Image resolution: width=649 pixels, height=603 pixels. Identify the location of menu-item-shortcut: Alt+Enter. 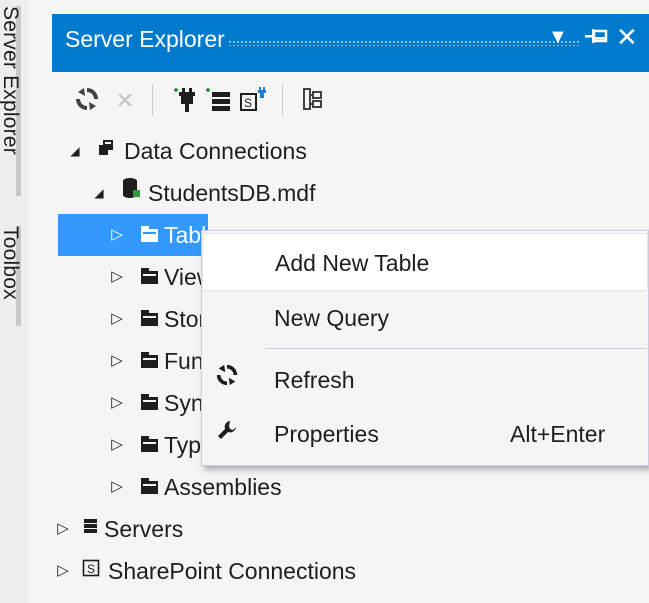
(558, 434).